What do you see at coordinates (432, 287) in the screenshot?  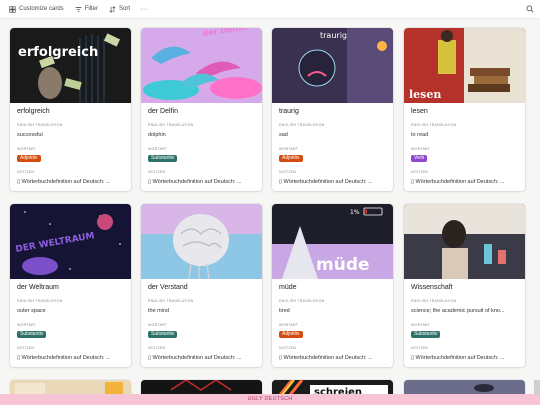 I see `card-title: Wissenschaft` at bounding box center [432, 287].